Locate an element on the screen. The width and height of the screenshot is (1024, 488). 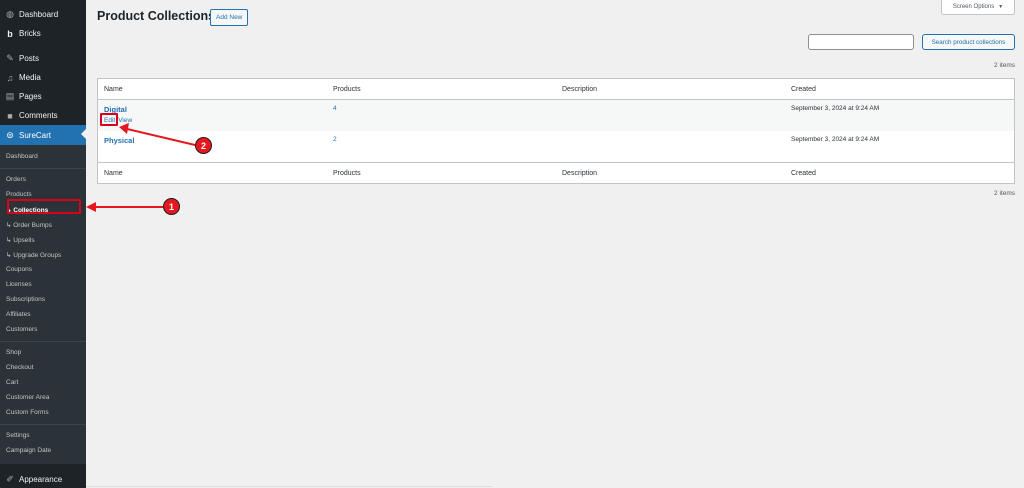
step-badge-1: 1 is located at coordinates (171, 206).